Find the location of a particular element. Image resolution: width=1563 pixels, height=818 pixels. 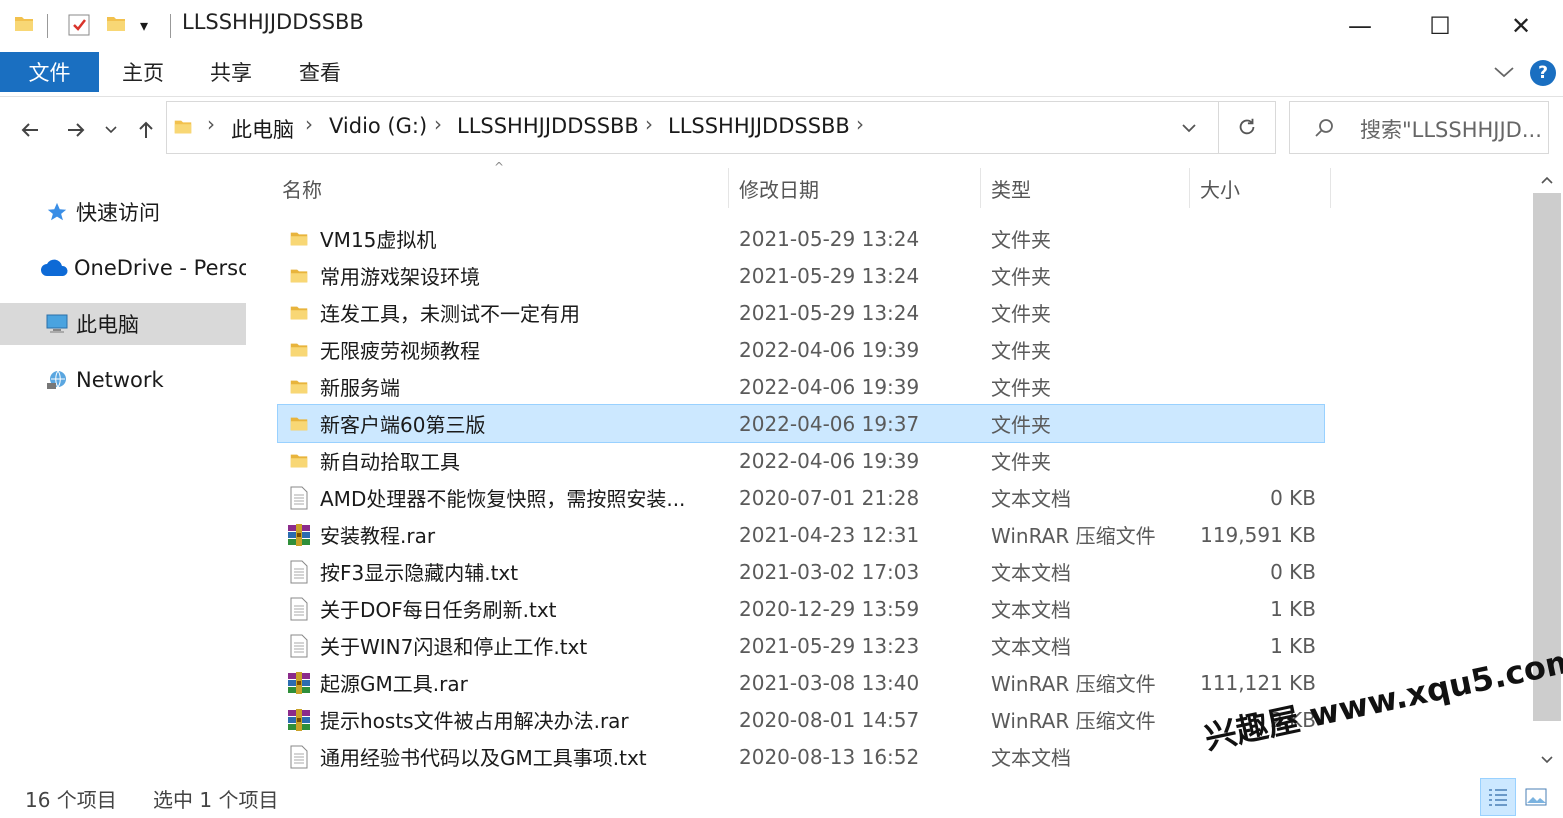

file-date: 2021-03-08 13:40 is located at coordinates (829, 682).